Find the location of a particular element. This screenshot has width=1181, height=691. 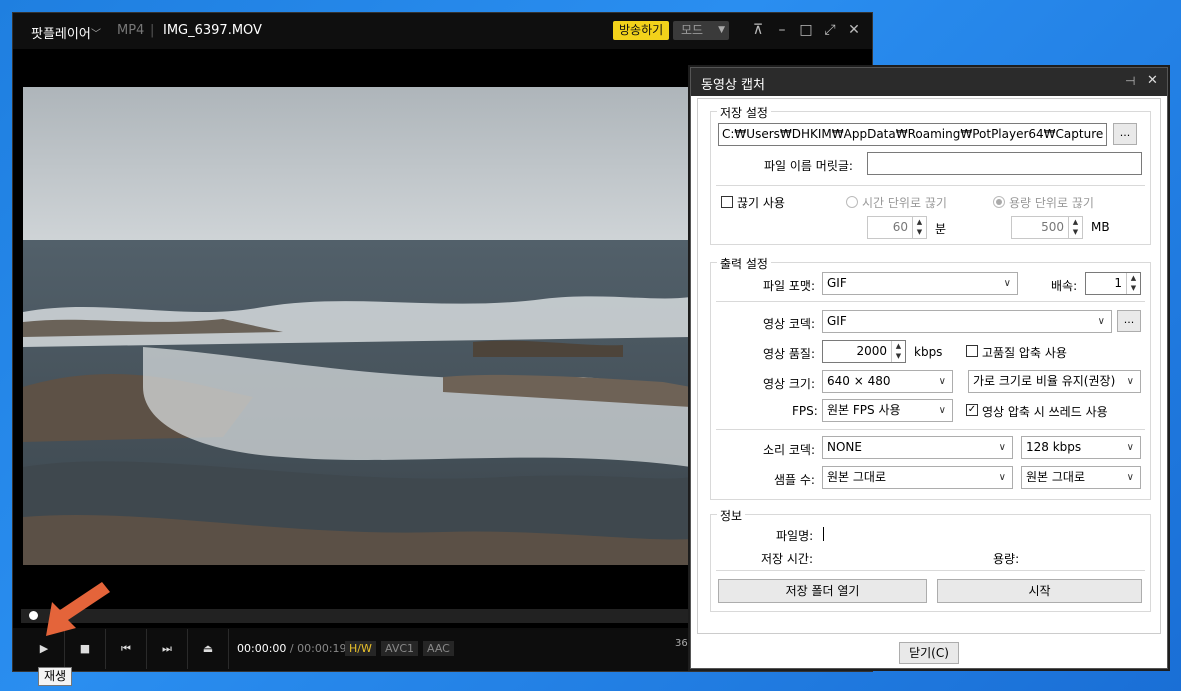

broadcast-button: 방송하기 is located at coordinates (641, 30).